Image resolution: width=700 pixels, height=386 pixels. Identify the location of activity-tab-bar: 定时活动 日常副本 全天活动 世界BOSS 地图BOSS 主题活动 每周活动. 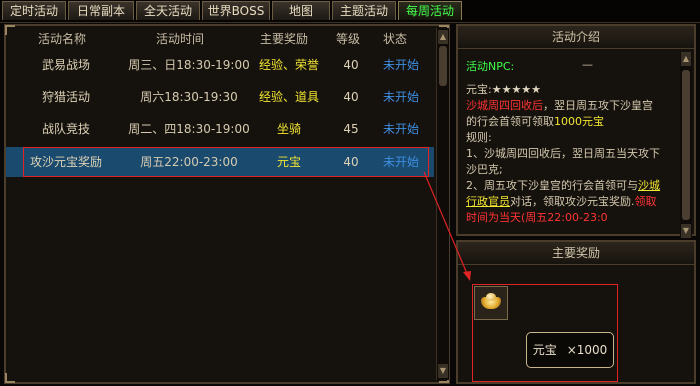
(350, 18).